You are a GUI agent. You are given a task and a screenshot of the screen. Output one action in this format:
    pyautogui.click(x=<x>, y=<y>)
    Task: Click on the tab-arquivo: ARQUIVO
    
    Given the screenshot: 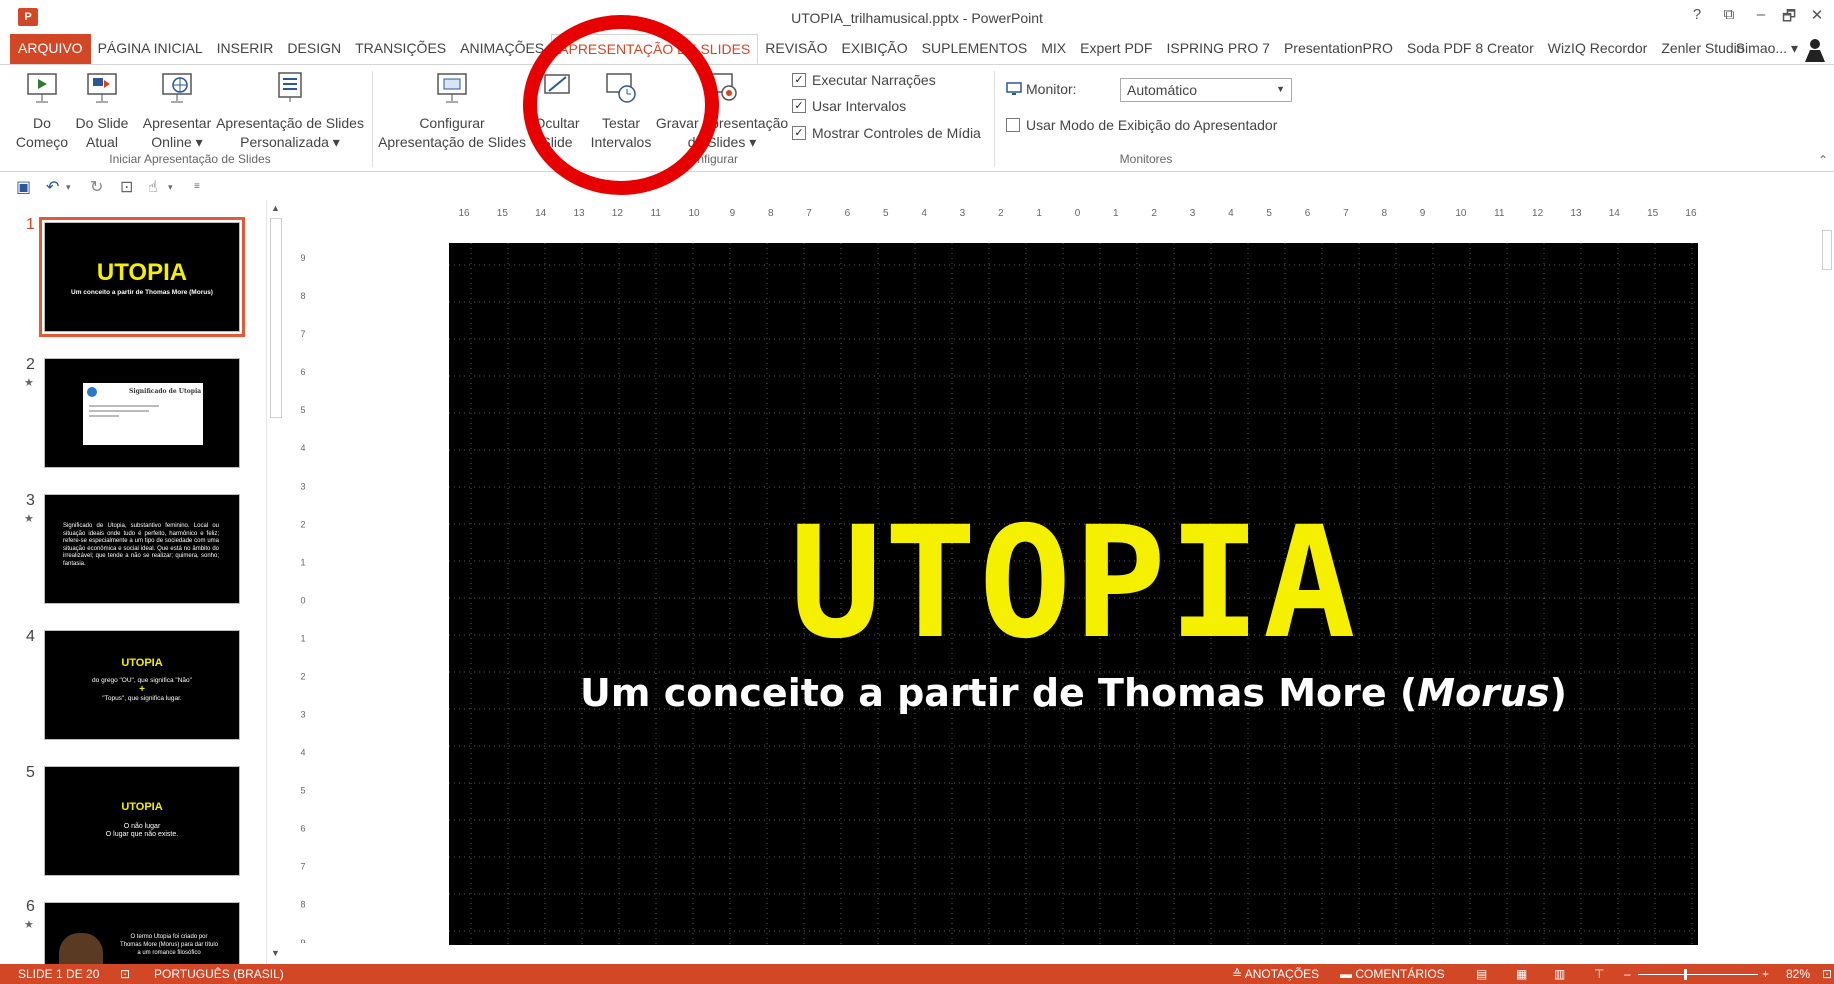 What is the action you would take?
    pyautogui.click(x=50, y=49)
    